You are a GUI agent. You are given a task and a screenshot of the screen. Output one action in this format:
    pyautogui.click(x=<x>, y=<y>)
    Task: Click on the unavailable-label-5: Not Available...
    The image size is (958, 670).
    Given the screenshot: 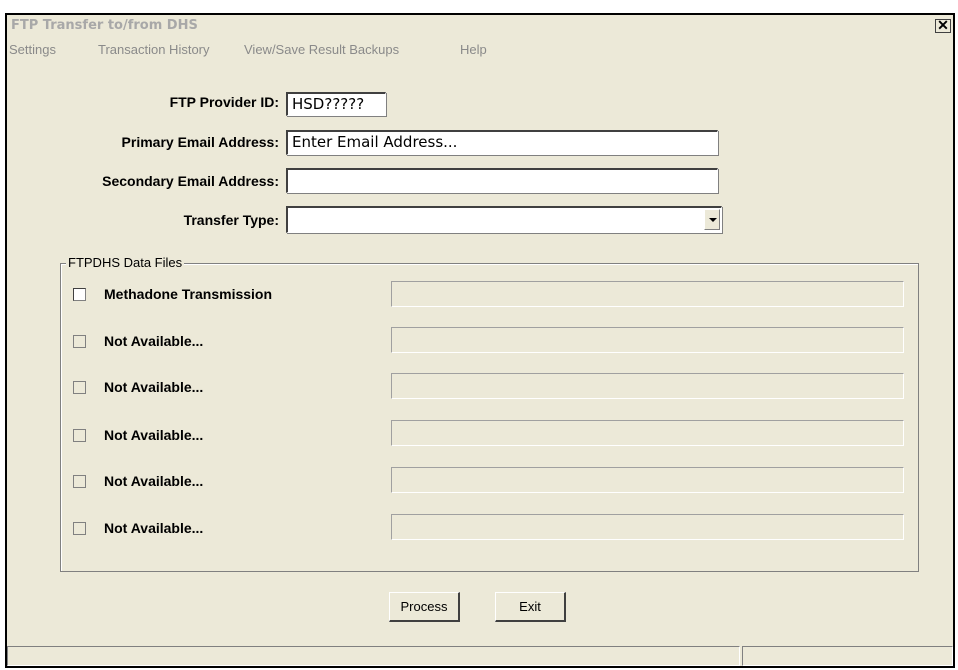 What is the action you would take?
    pyautogui.click(x=154, y=481)
    